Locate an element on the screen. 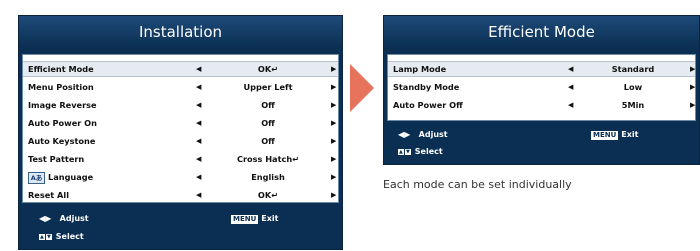 This screenshot has width=700, height=251. caption-text: Each mode can be set individually is located at coordinates (477, 184).